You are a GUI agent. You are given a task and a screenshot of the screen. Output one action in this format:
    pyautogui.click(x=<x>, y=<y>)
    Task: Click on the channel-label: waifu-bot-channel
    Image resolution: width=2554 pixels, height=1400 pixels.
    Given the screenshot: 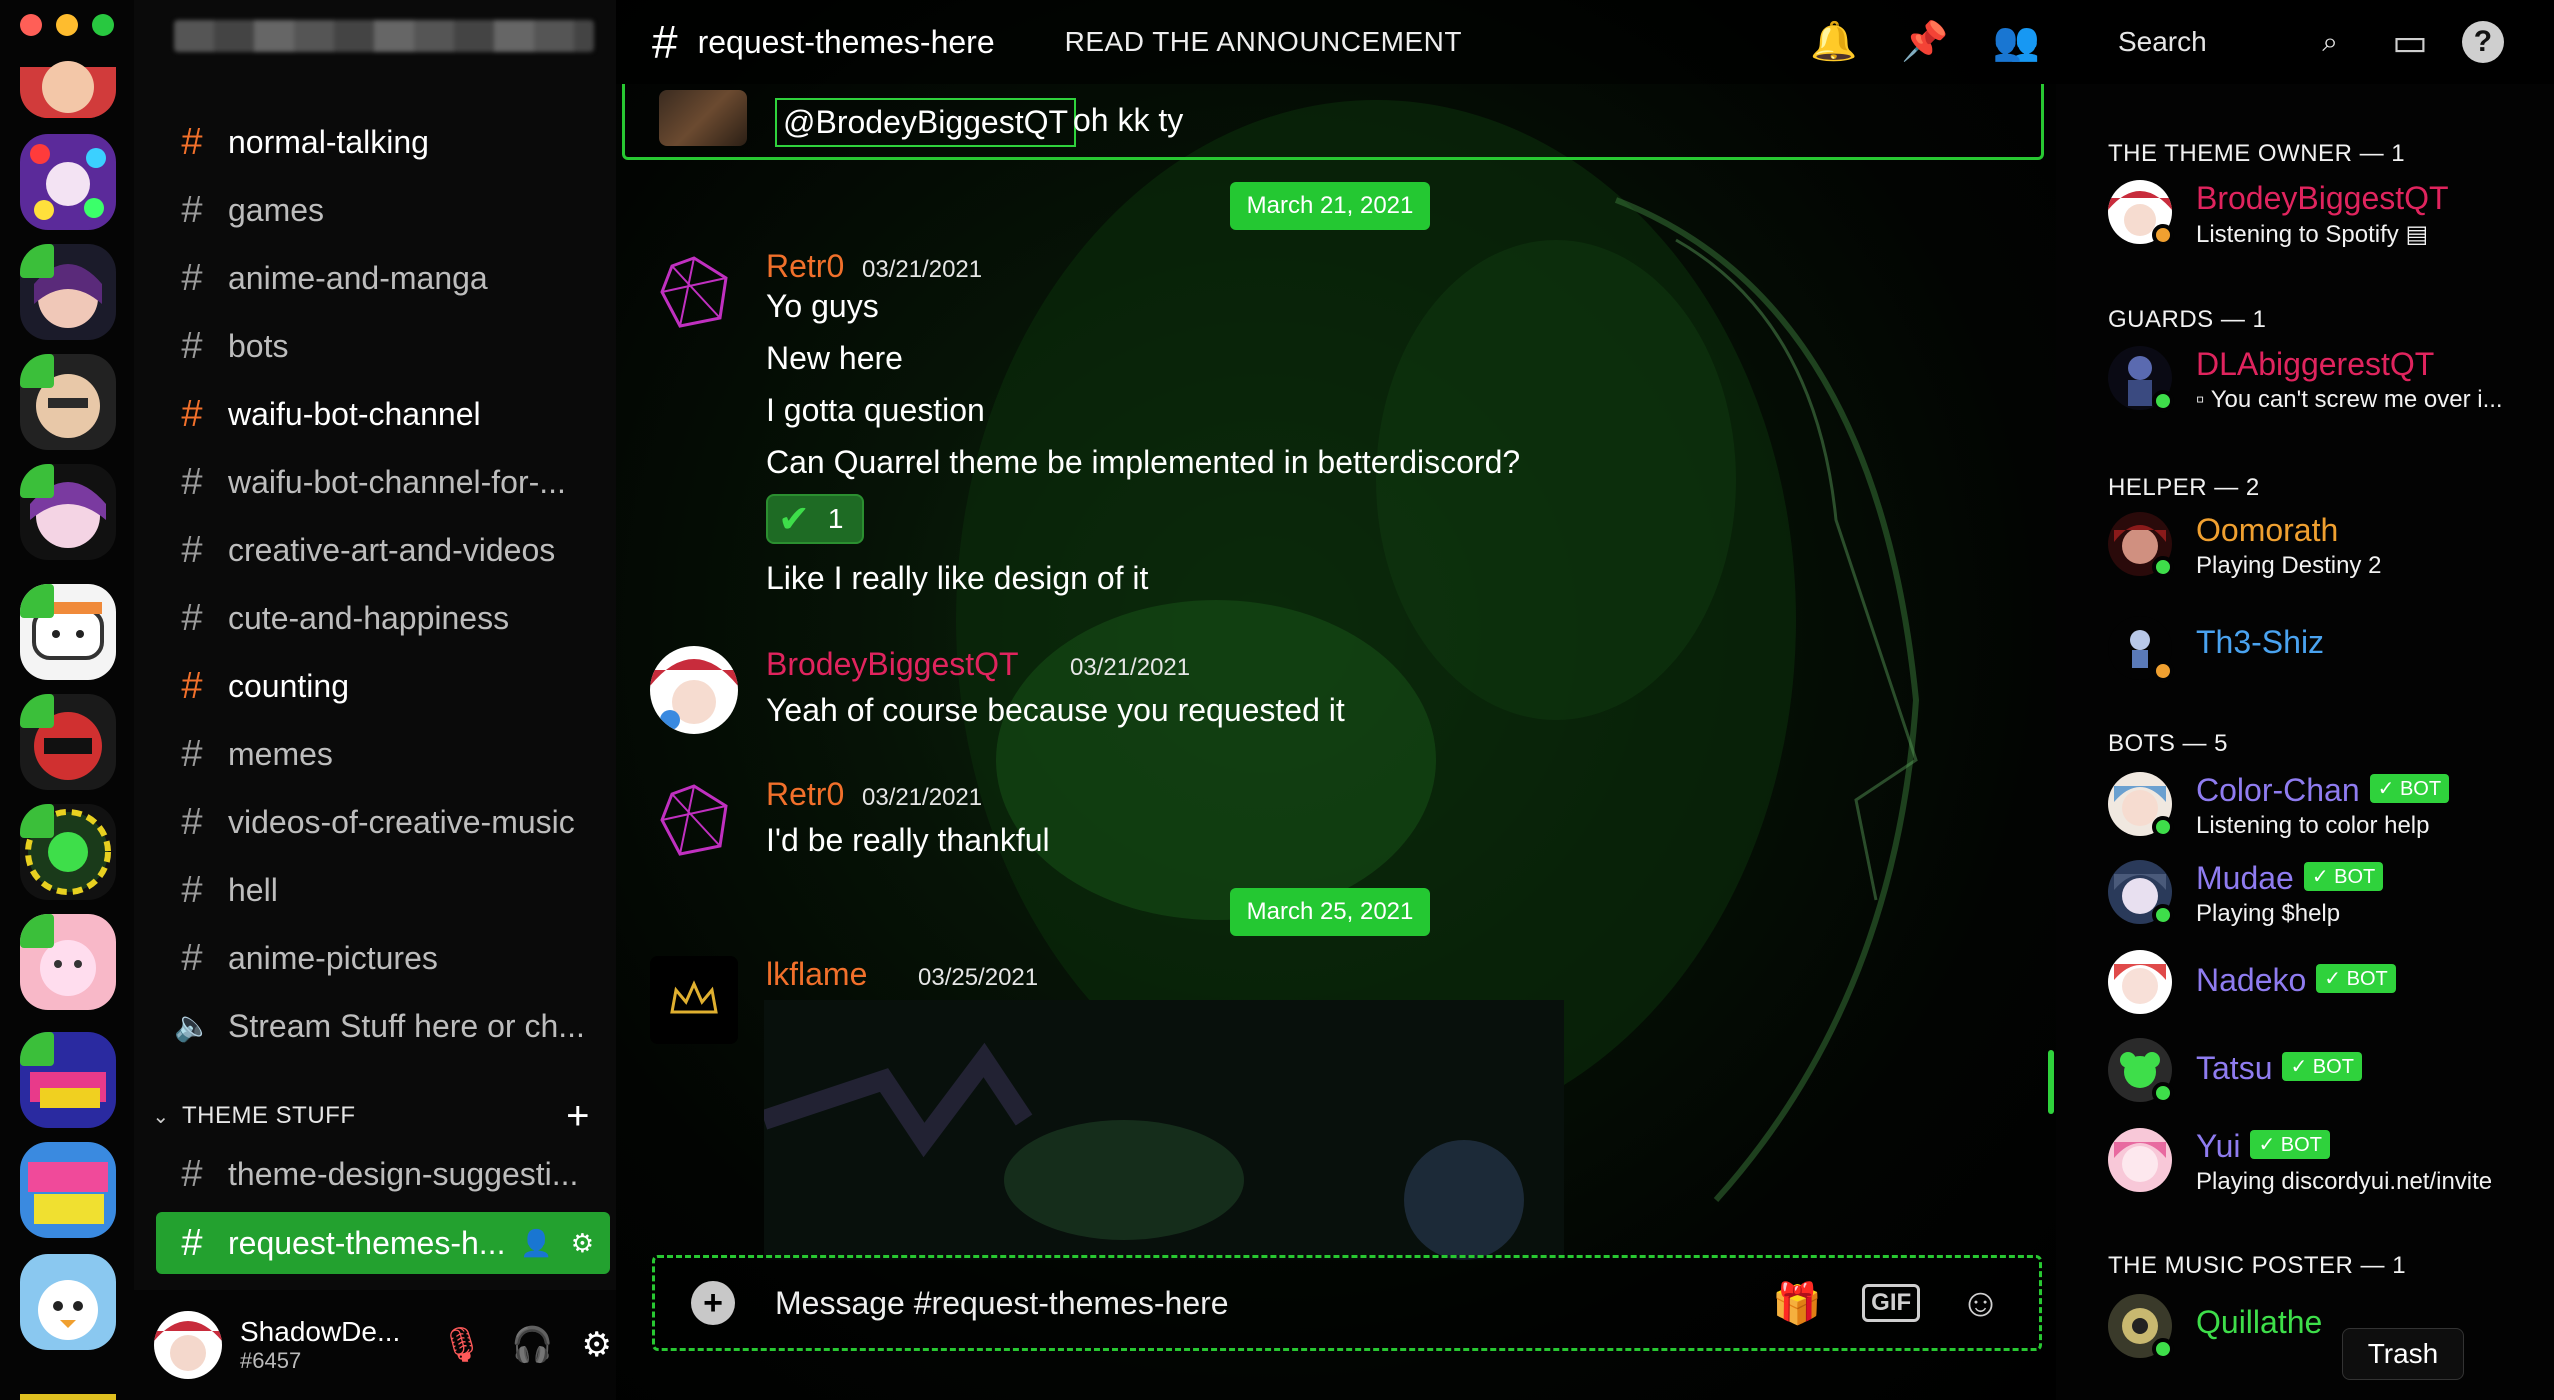 What is the action you would take?
    pyautogui.click(x=354, y=413)
    